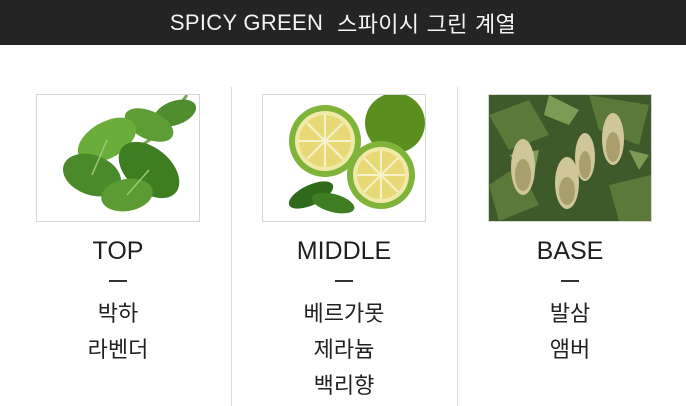  Describe the element at coordinates (344, 251) in the screenshot. I see `column-label: MIDDLE` at that location.